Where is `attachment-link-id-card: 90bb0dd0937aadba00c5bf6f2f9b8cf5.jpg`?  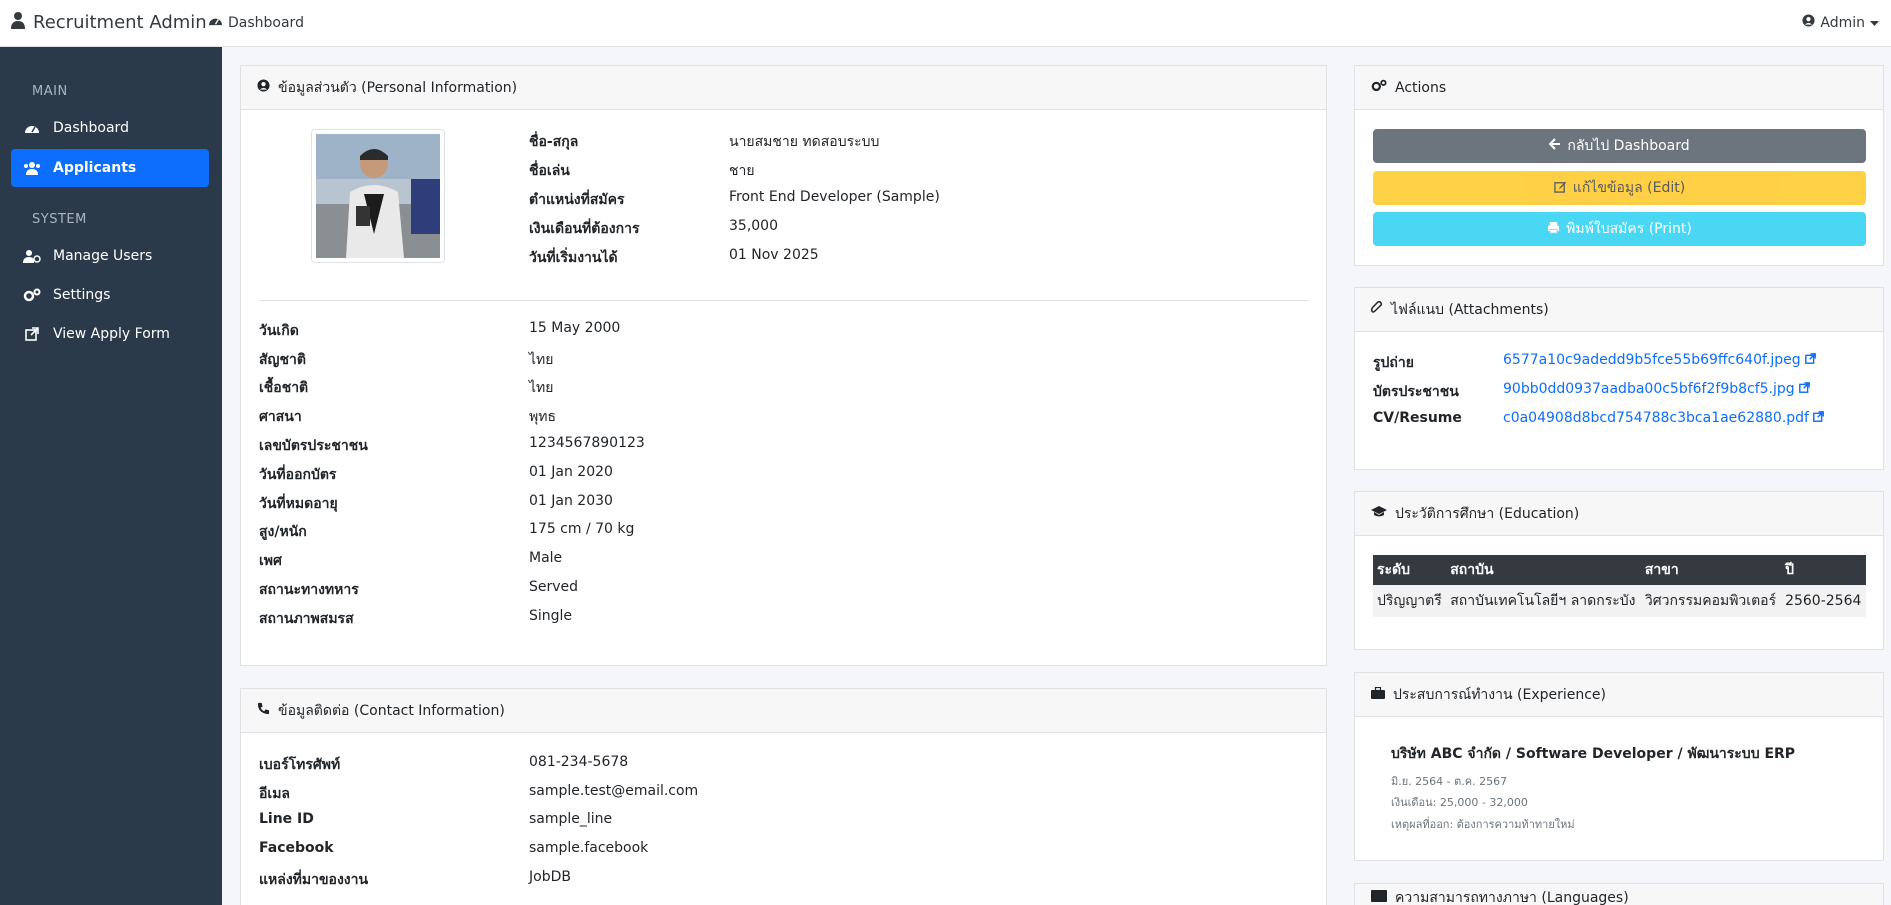
attachment-link-id-card: 90bb0dd0937aadba00c5bf6f2f9b8cf5.jpg is located at coordinates (1656, 389).